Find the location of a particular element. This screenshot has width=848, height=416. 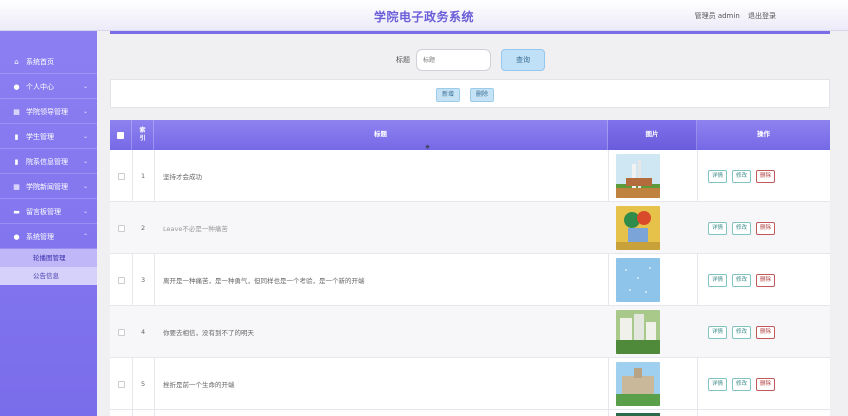

sidebar-item-home: ⌂ 系统首页 is located at coordinates (48, 62).